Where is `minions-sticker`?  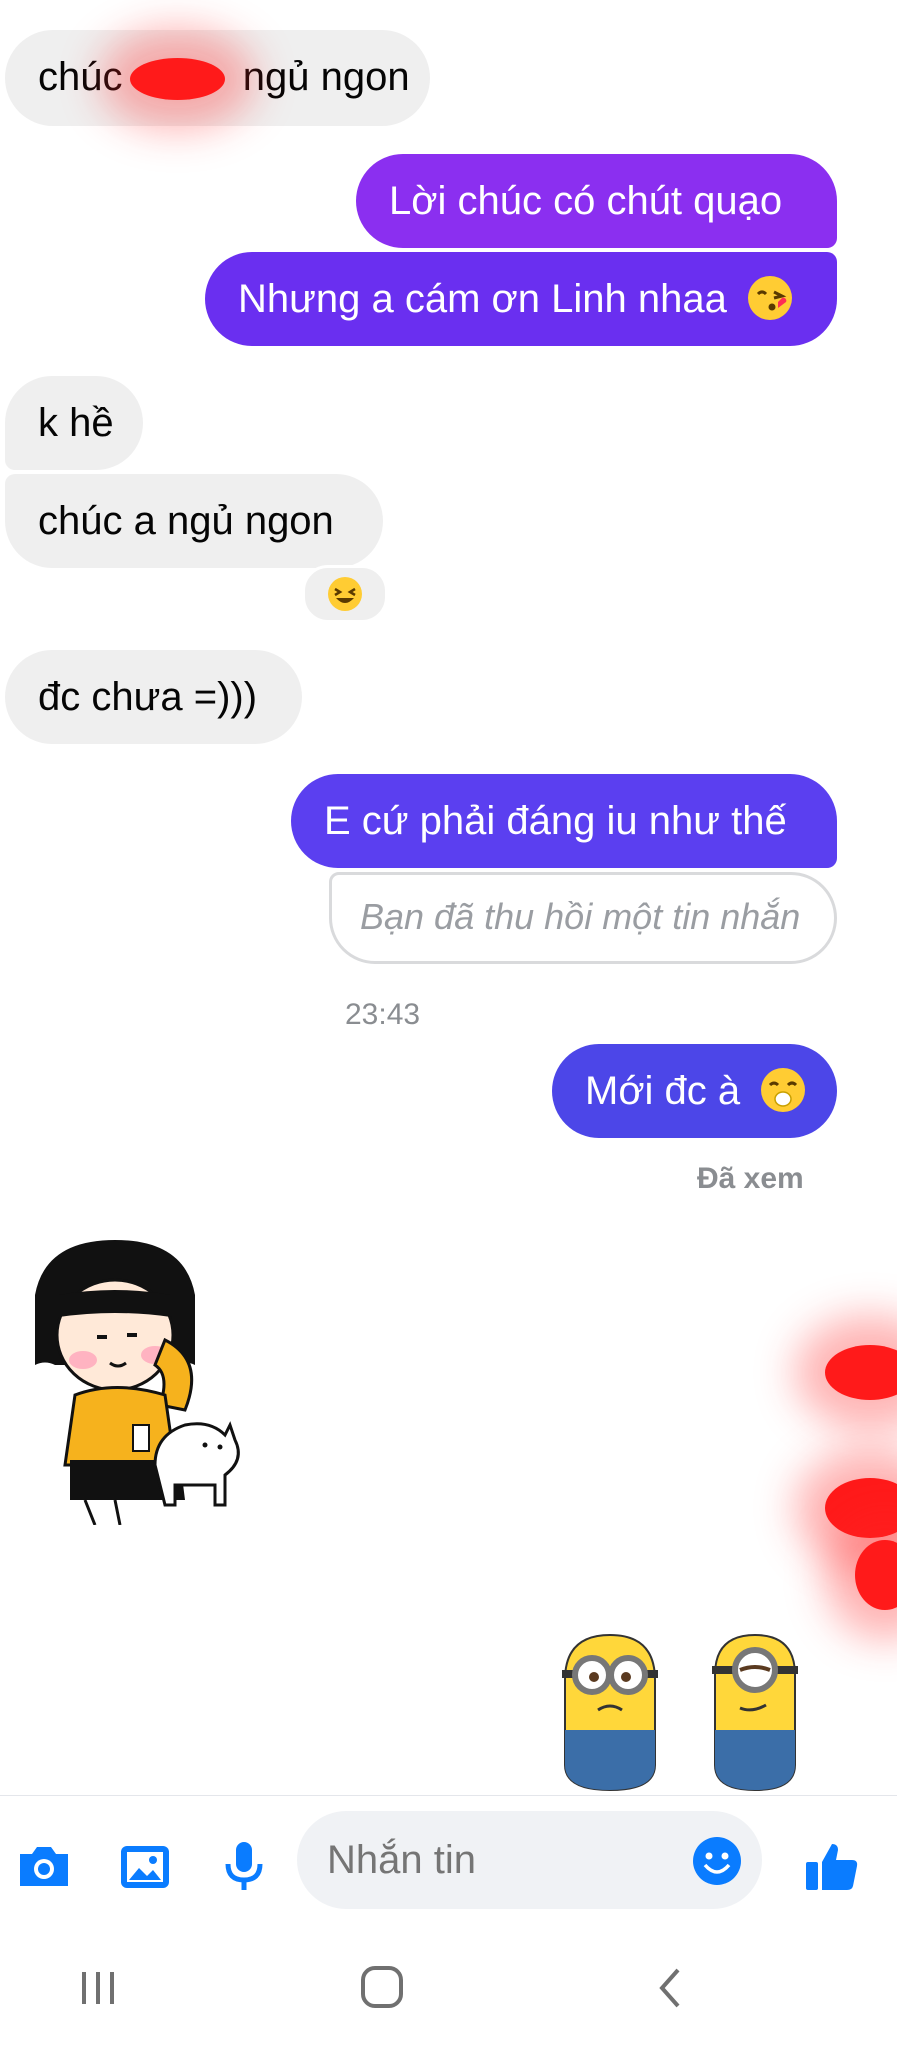 minions-sticker is located at coordinates (685, 1712).